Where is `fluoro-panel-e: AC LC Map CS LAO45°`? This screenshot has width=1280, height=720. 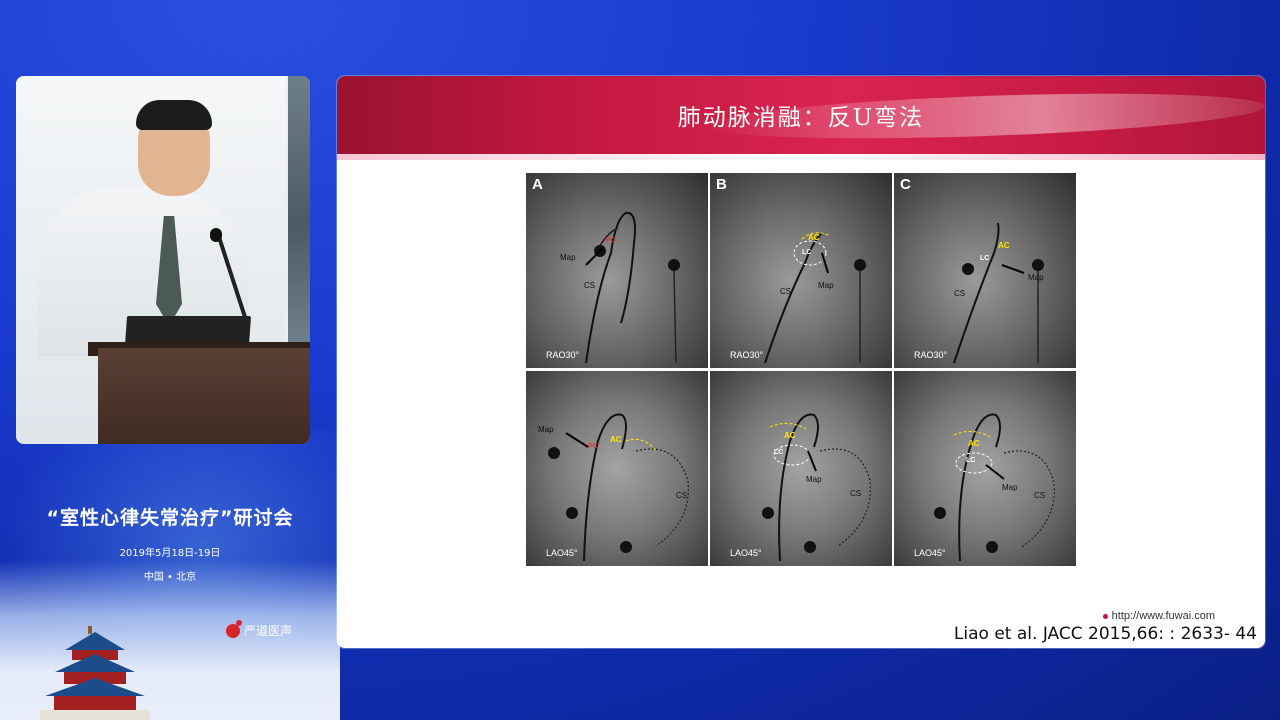 fluoro-panel-e: AC LC Map CS LAO45° is located at coordinates (801, 468).